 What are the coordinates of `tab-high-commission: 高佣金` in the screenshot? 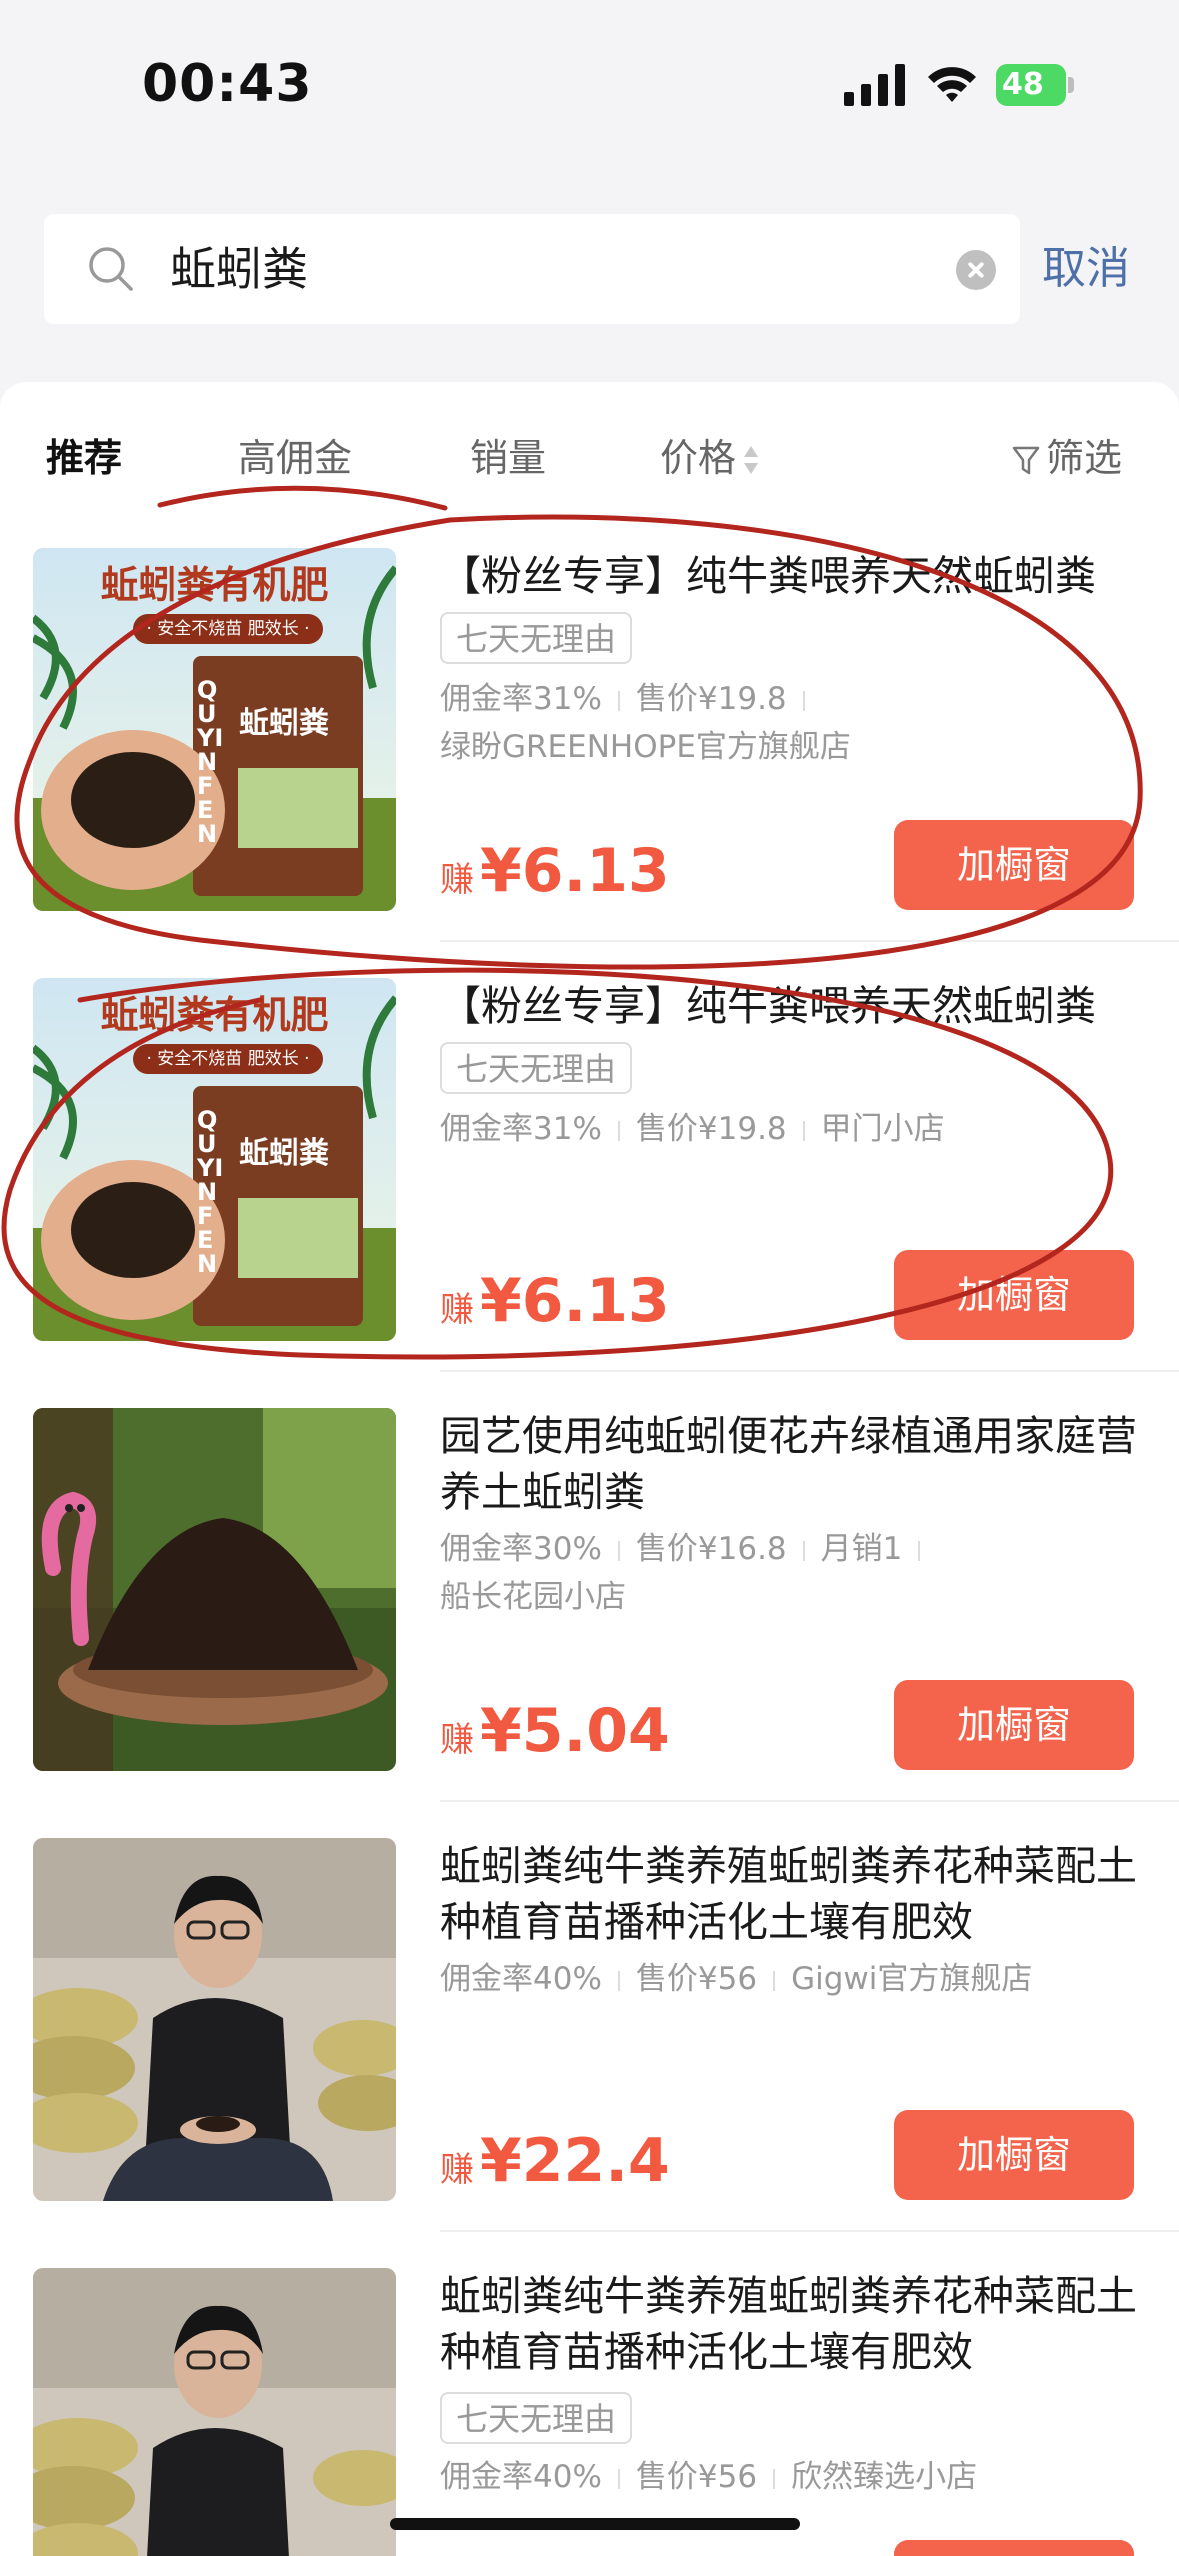 It's located at (295, 458).